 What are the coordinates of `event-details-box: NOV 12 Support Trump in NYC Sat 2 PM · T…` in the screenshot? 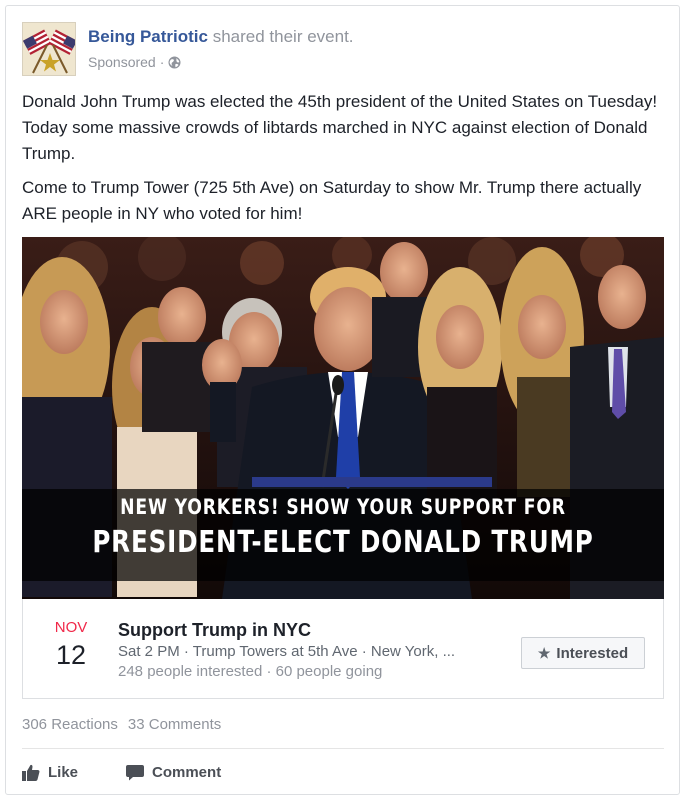 It's located at (343, 649).